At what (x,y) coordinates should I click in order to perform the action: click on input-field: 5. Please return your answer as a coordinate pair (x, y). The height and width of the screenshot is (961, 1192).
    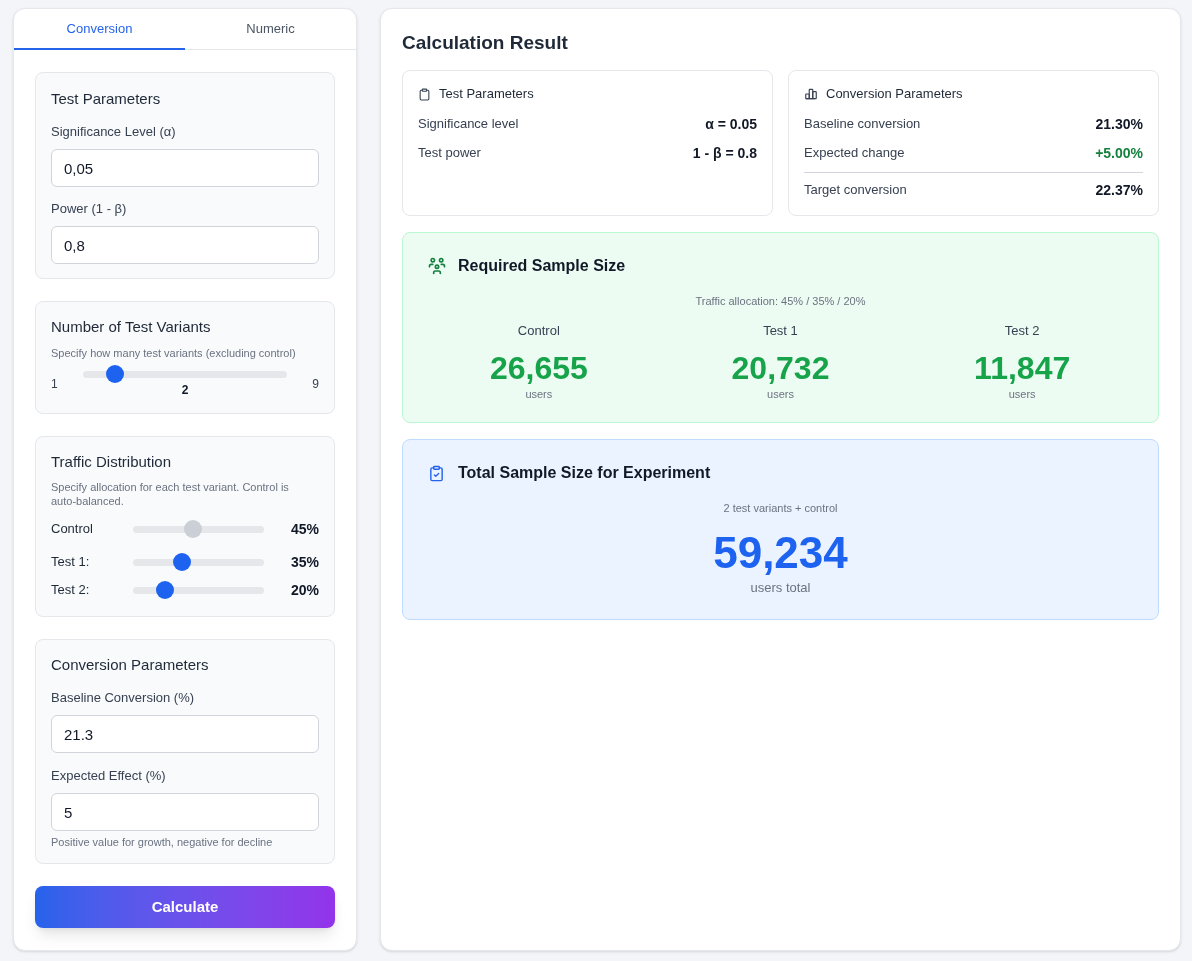
    Looking at the image, I should click on (185, 812).